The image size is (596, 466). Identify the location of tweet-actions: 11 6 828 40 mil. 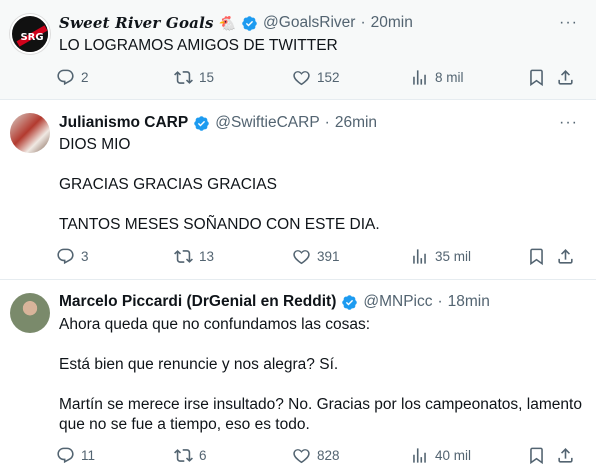
(321, 456).